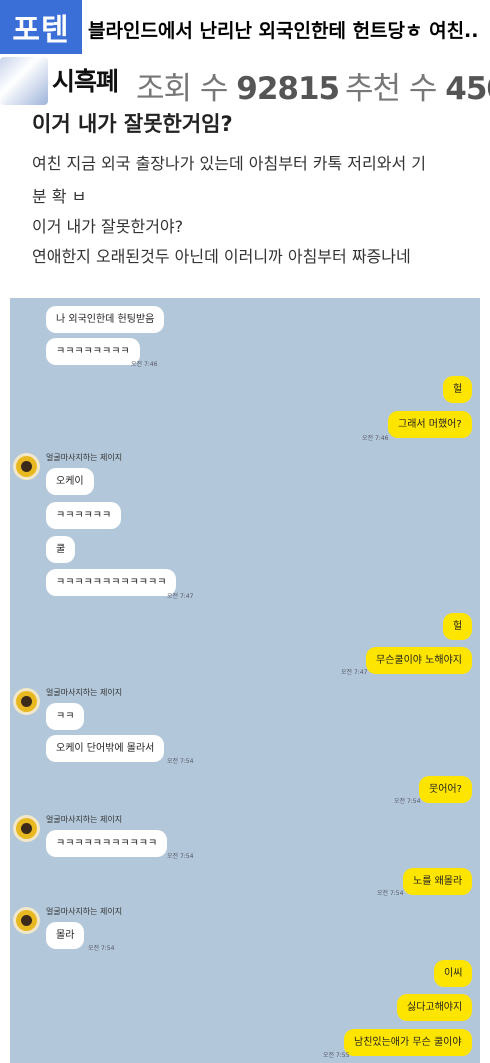  What do you see at coordinates (108, 226) in the screenshot?
I see `post-line: 이거 내가 잘못한거야?` at bounding box center [108, 226].